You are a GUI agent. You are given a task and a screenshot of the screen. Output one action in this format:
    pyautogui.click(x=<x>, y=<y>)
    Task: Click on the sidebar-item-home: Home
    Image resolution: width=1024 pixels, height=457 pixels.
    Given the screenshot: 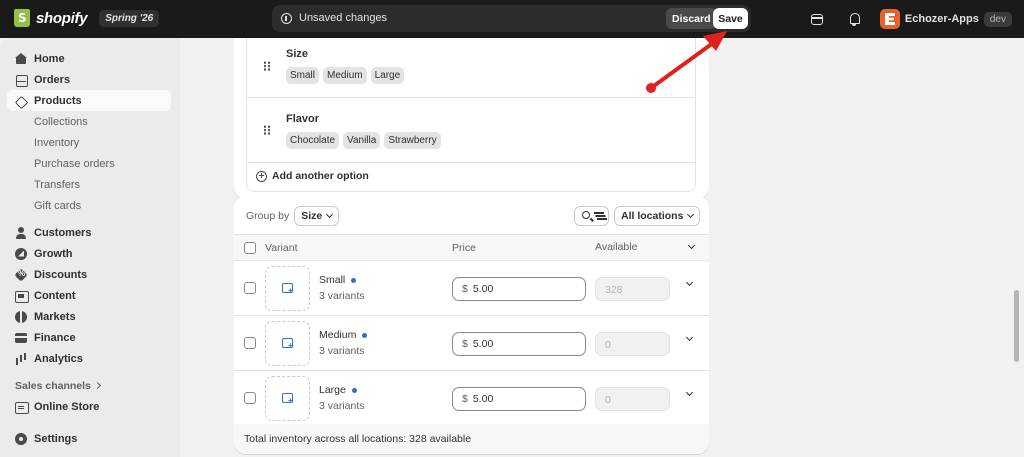 What is the action you would take?
    pyautogui.click(x=89, y=58)
    